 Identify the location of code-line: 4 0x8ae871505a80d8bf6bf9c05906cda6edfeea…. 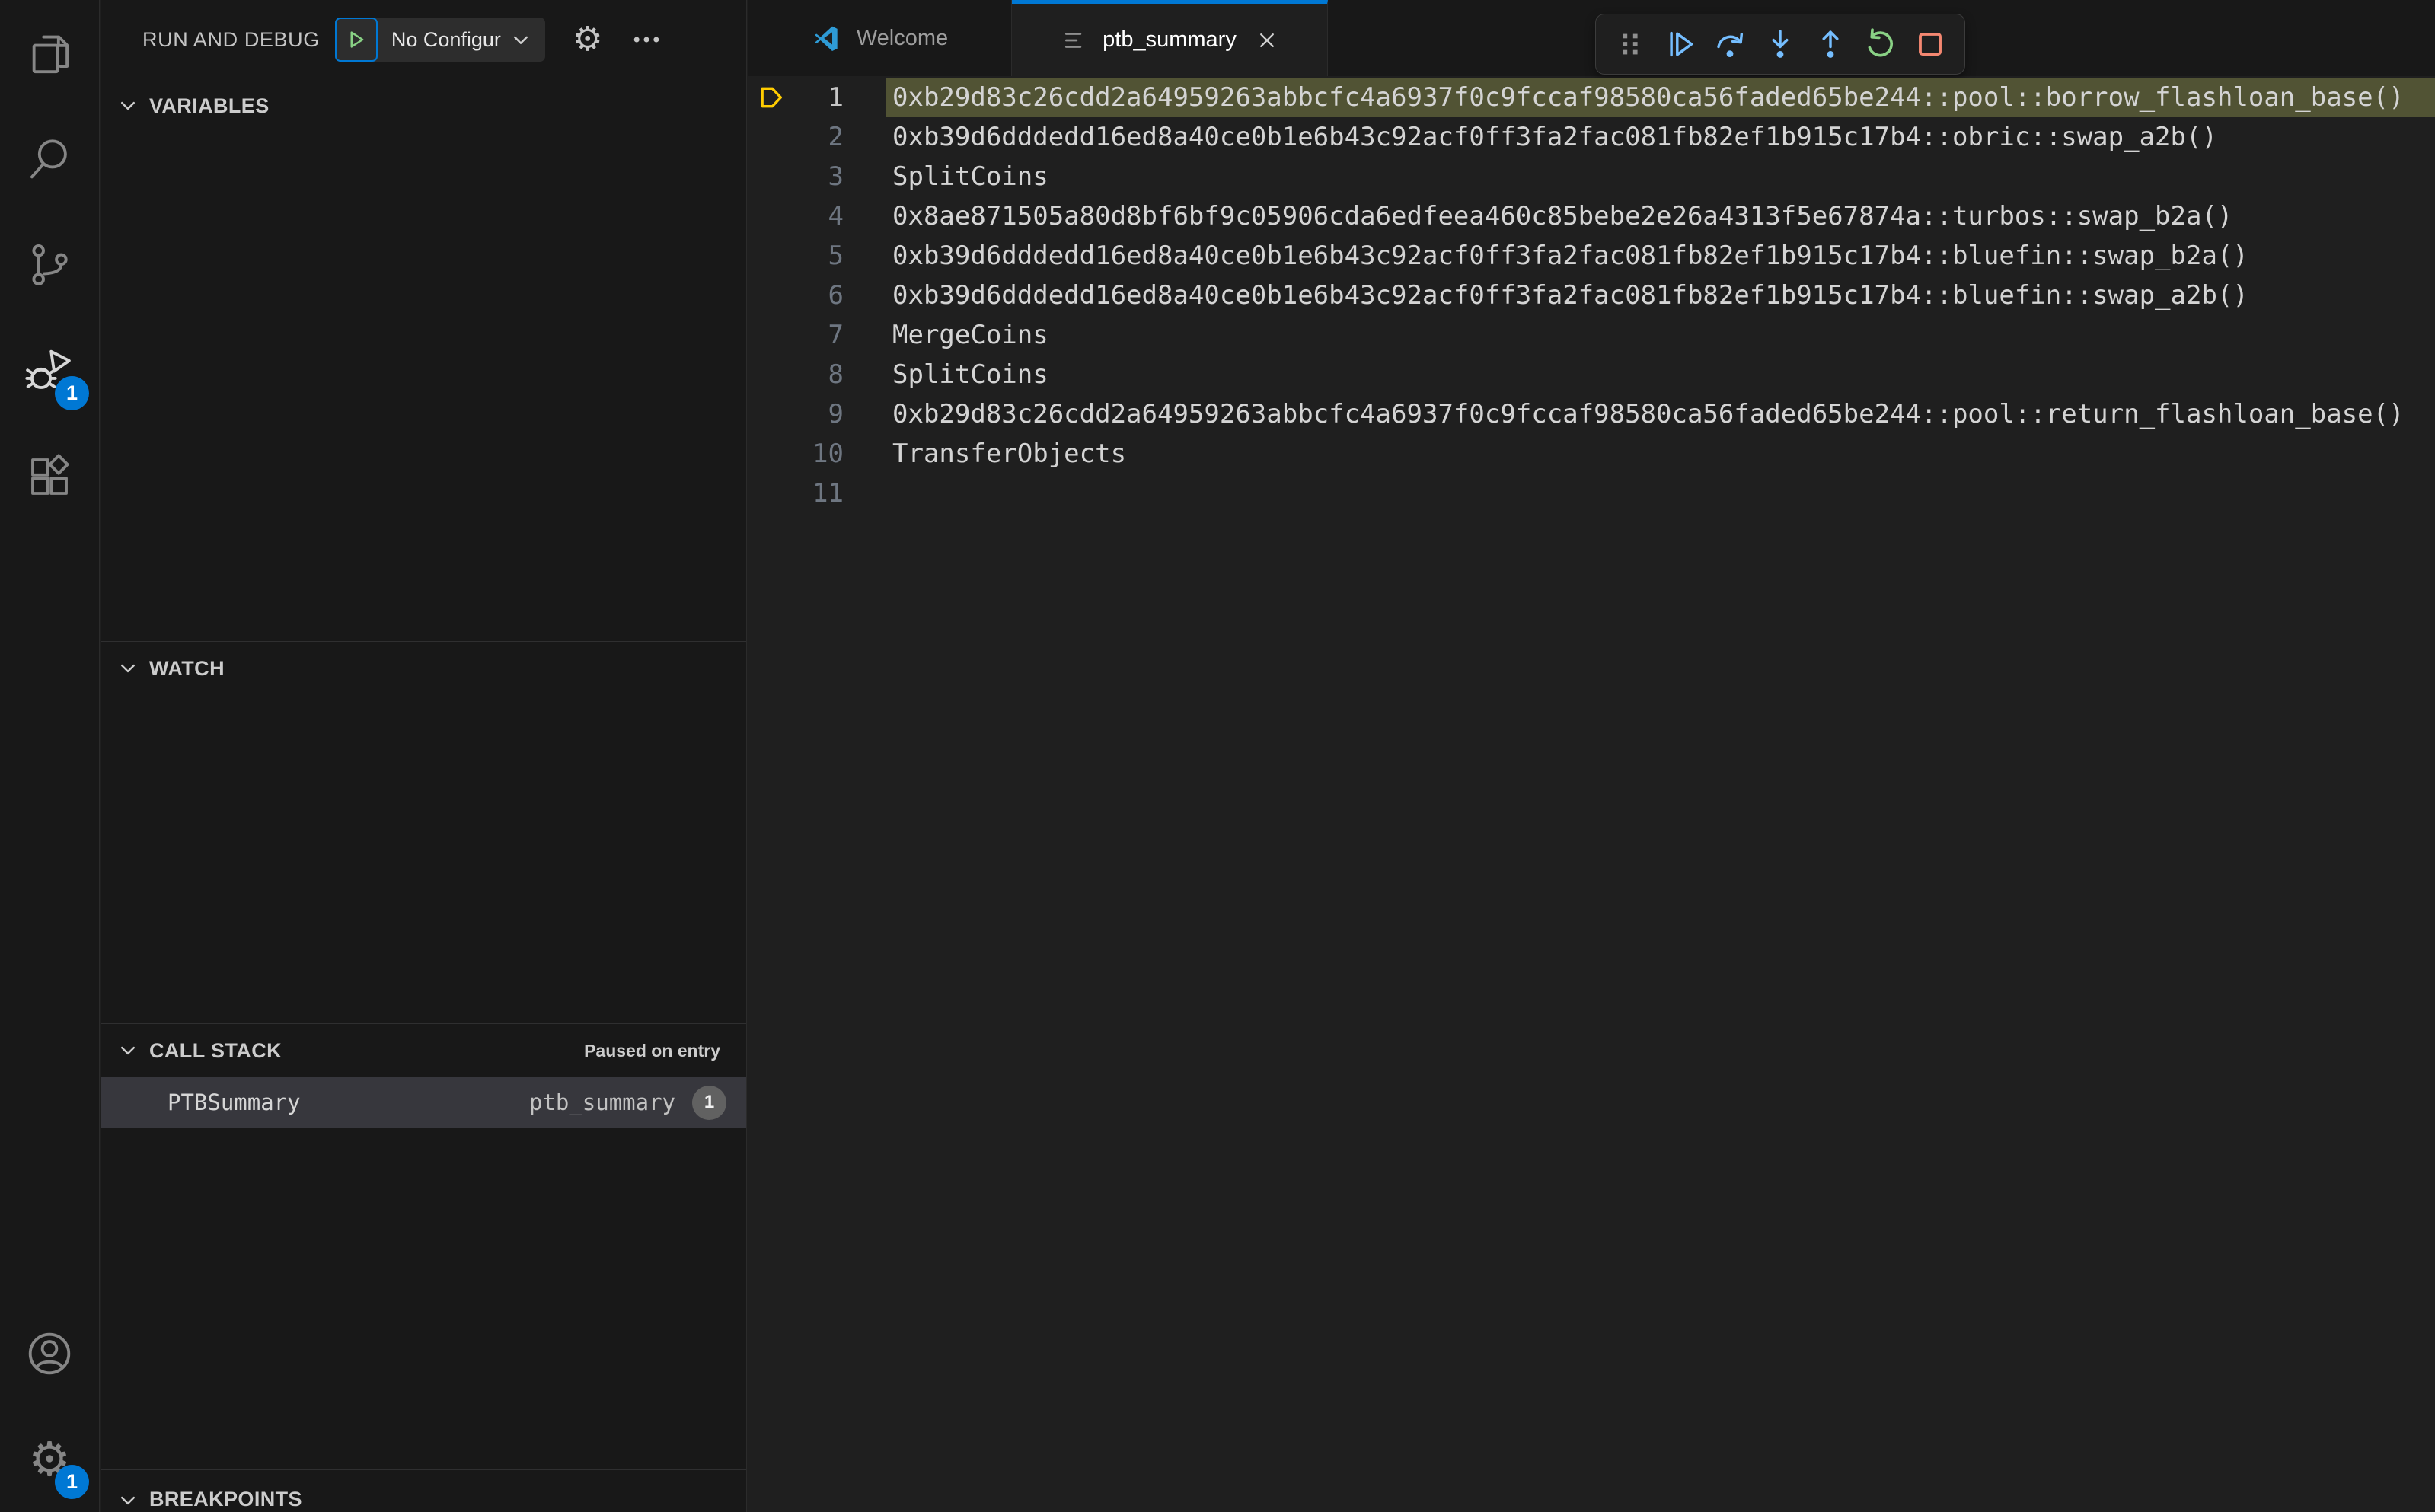
(1591, 216).